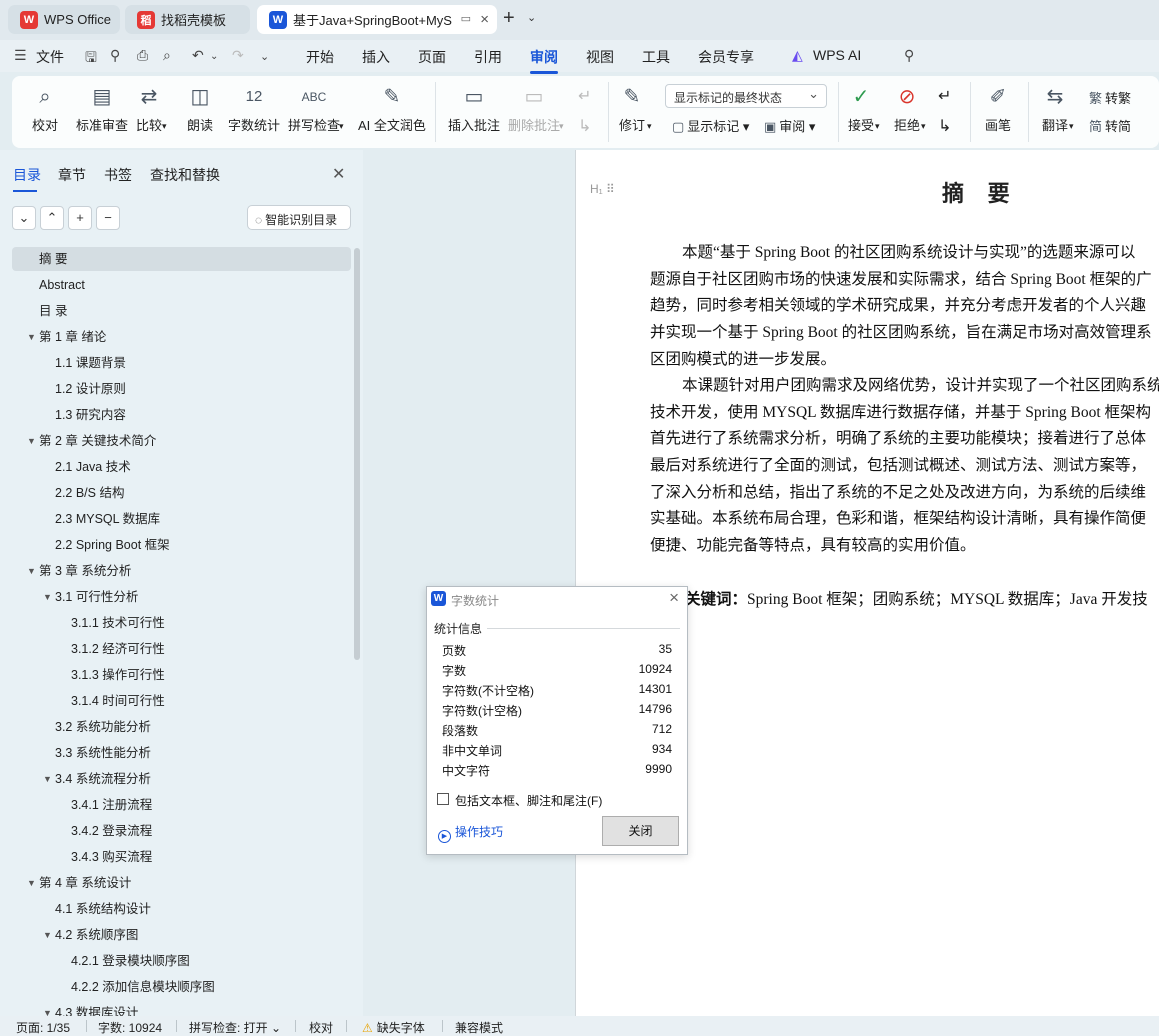 The width and height of the screenshot is (1159, 1036). I want to click on spell-check-dropdown-icon: ▾, so click(341, 126).